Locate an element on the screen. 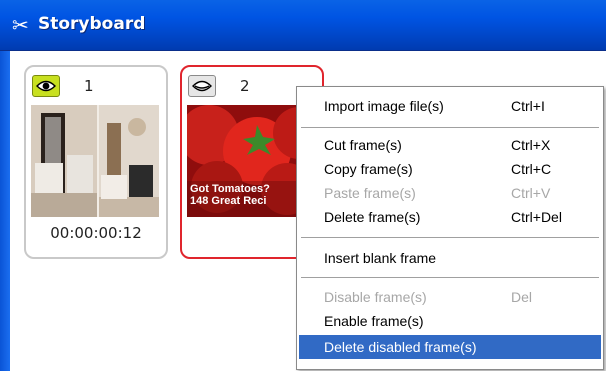  window-left-border is located at coordinates (5, 211).